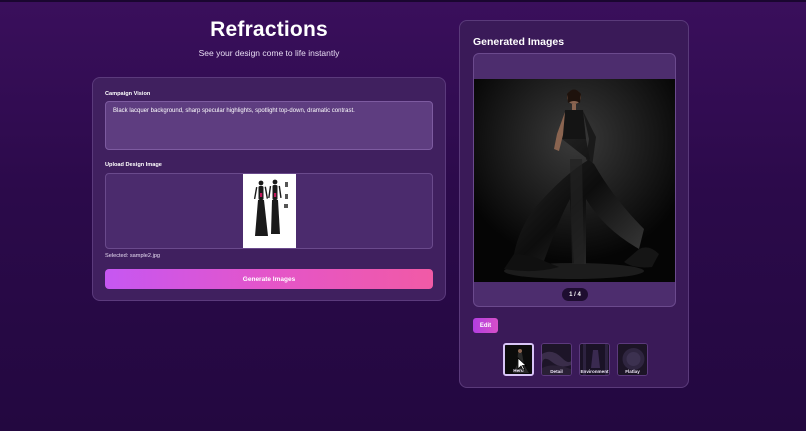  What do you see at coordinates (403, 1) in the screenshot?
I see `window-top-border` at bounding box center [403, 1].